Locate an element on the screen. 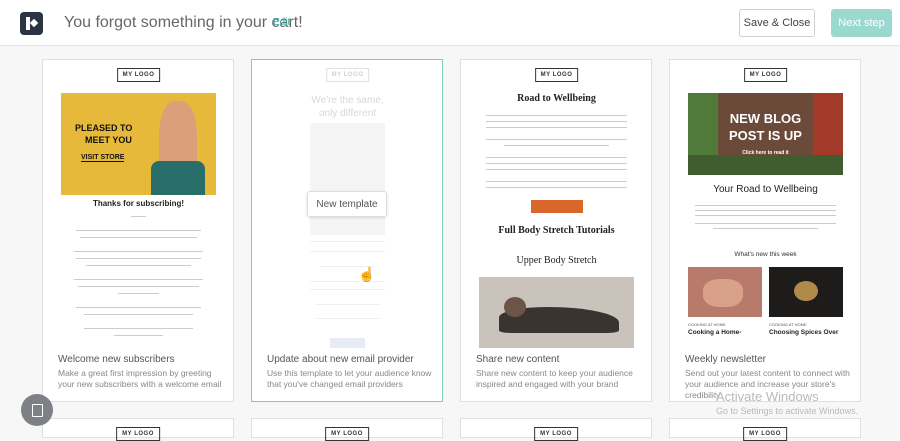  app-logo-icon is located at coordinates (31, 23).